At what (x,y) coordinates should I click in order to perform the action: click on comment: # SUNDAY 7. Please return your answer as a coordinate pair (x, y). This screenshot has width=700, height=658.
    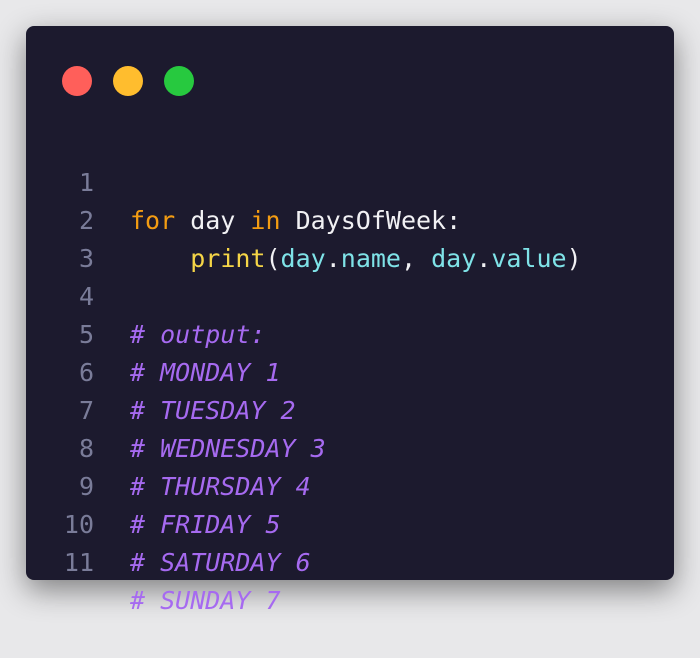
    Looking at the image, I should click on (205, 600).